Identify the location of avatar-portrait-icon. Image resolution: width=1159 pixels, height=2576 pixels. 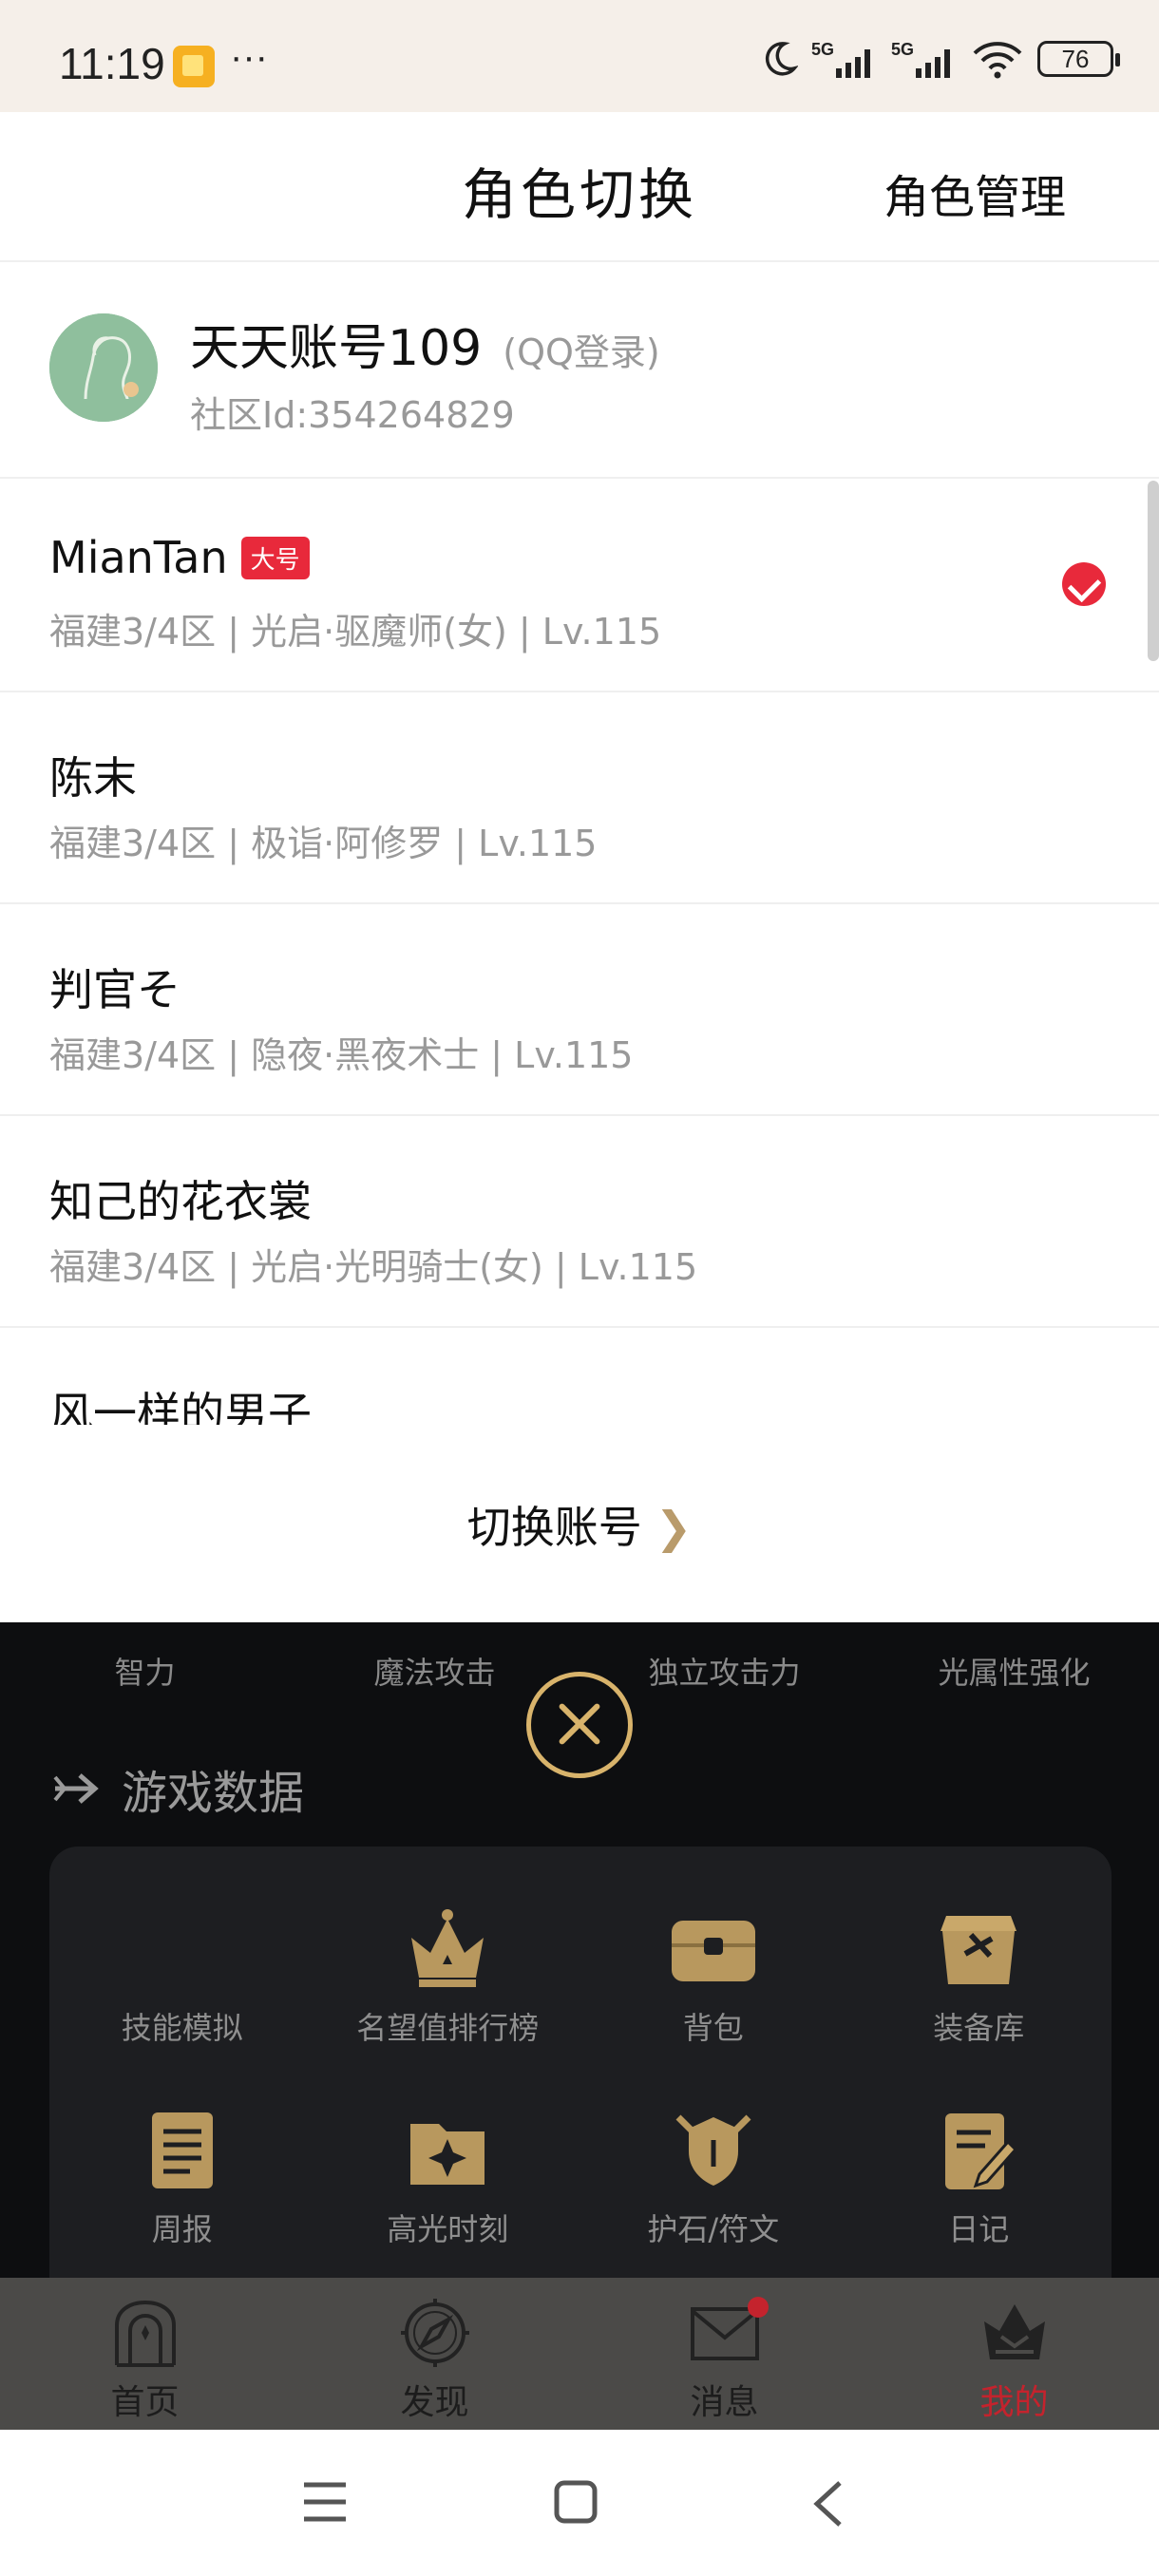
(103, 367).